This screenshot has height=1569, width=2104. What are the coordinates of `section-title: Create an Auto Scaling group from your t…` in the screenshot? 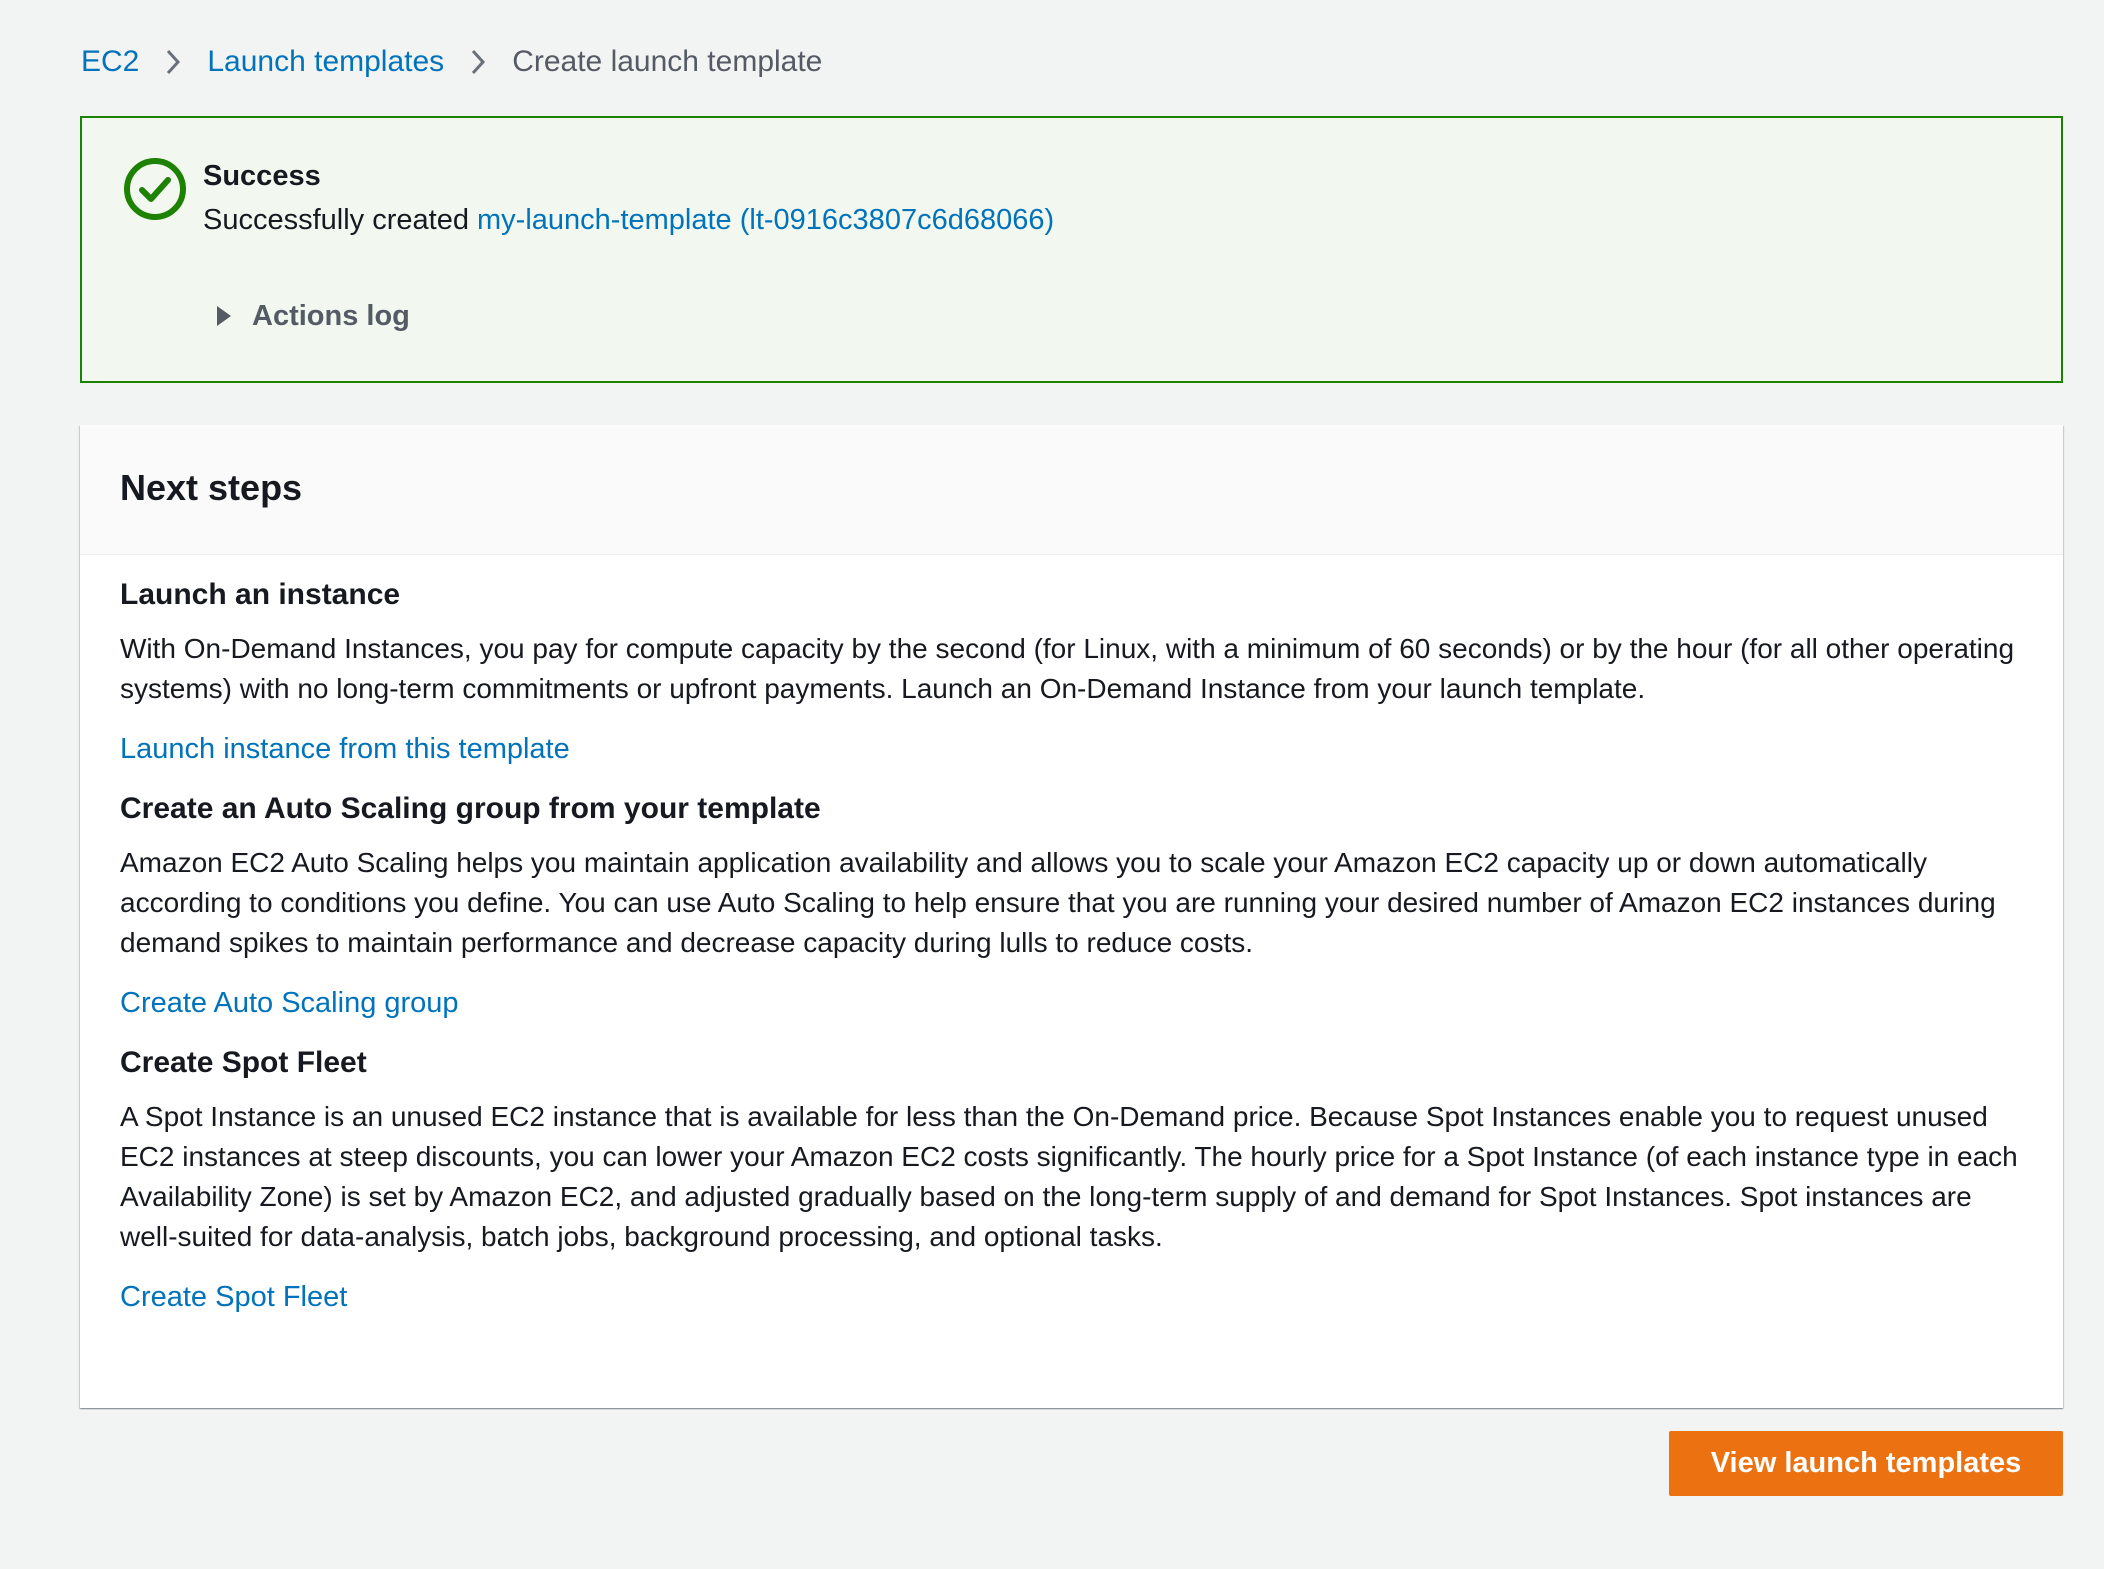 It's located at (470, 808).